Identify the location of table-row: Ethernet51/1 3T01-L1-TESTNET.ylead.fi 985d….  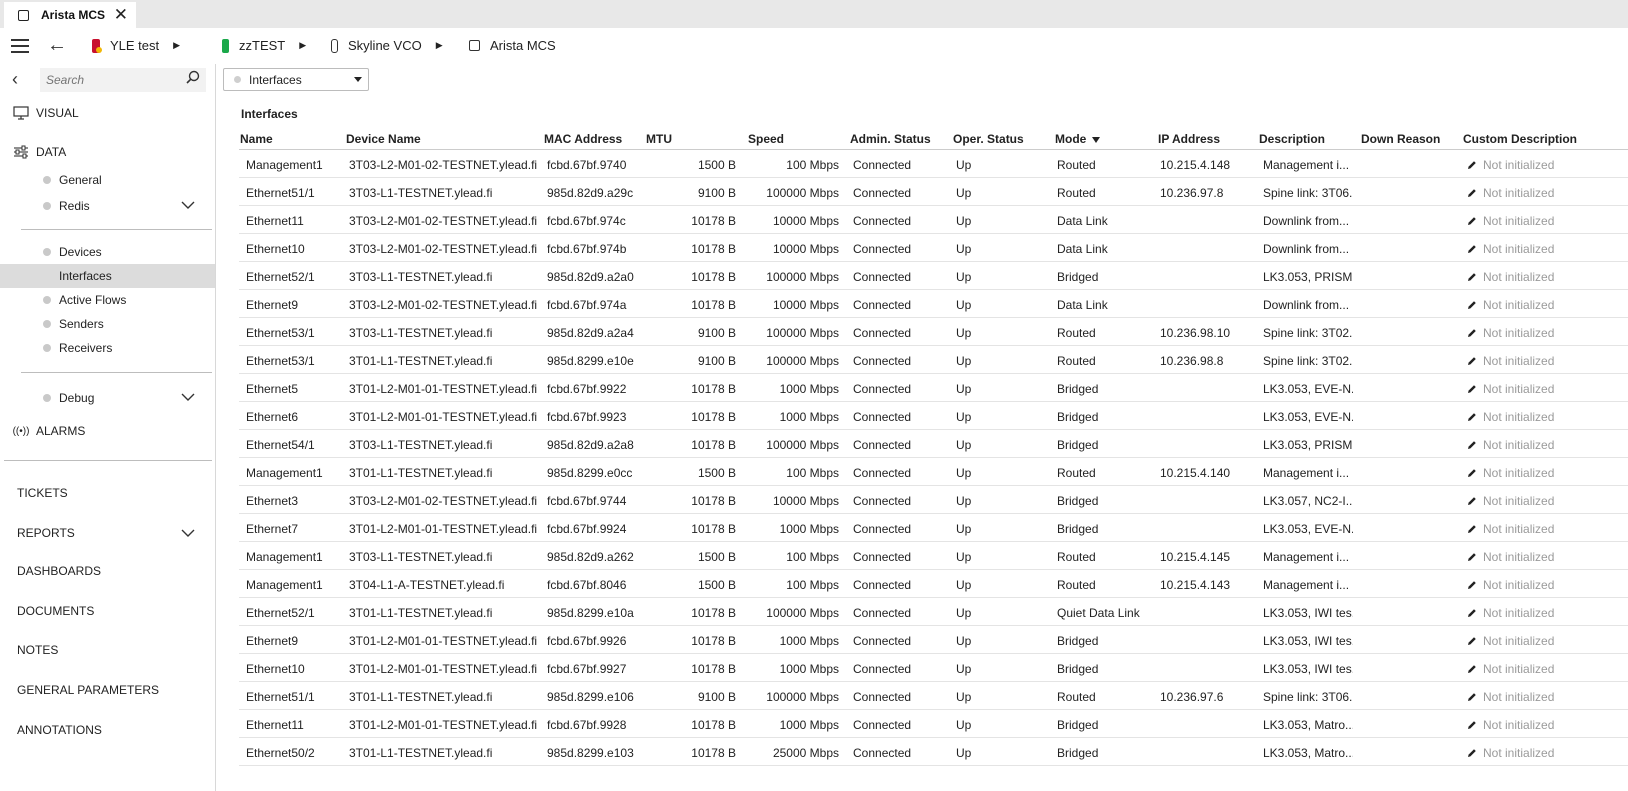
(933, 696).